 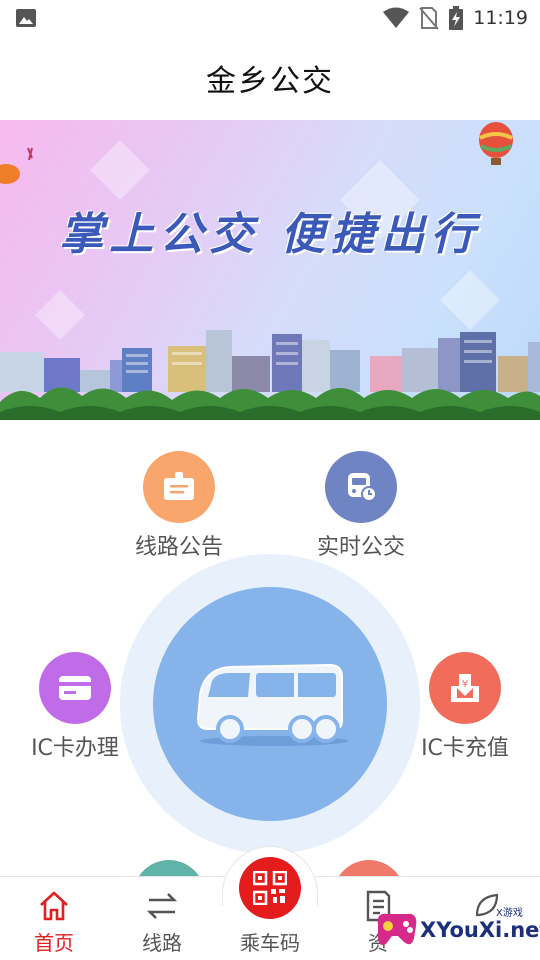 What do you see at coordinates (270, 234) in the screenshot?
I see `banner-slogan: 掌上公交 便捷出行` at bounding box center [270, 234].